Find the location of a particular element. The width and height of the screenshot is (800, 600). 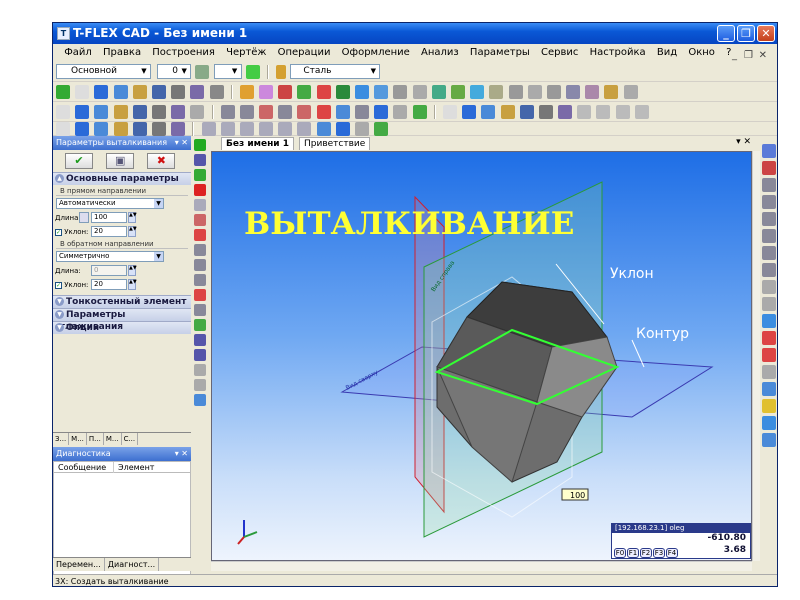

ok-button: ✔ is located at coordinates (79, 161).